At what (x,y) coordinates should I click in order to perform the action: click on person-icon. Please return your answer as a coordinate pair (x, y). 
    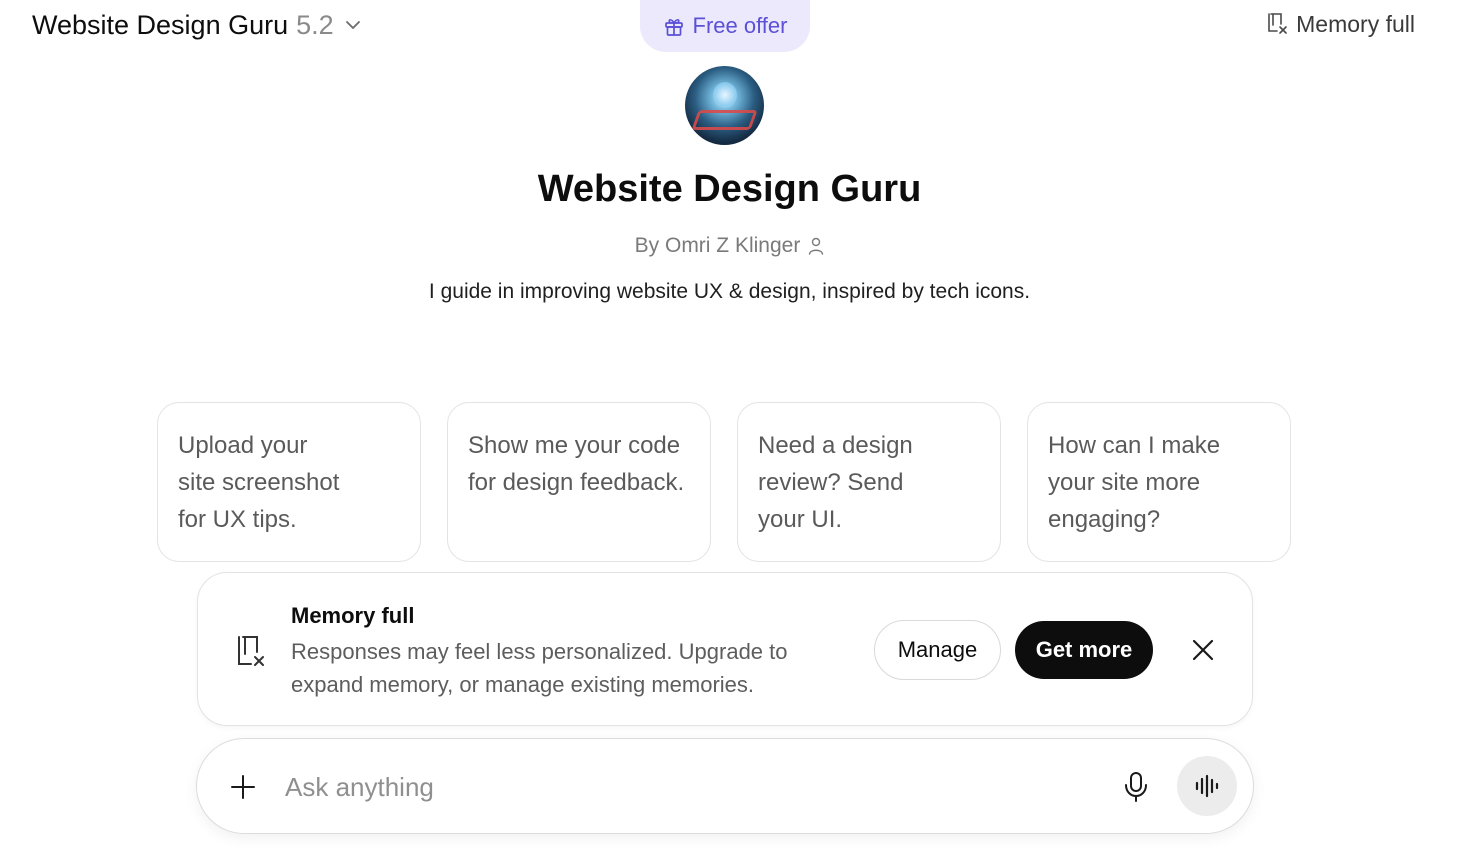
    Looking at the image, I should click on (816, 246).